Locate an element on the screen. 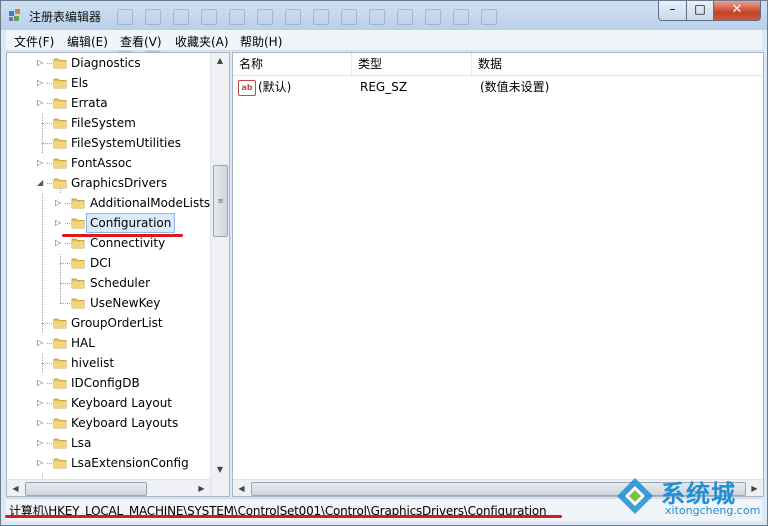 This screenshot has height=526, width=768. annotation-underline-path is located at coordinates (283, 516).